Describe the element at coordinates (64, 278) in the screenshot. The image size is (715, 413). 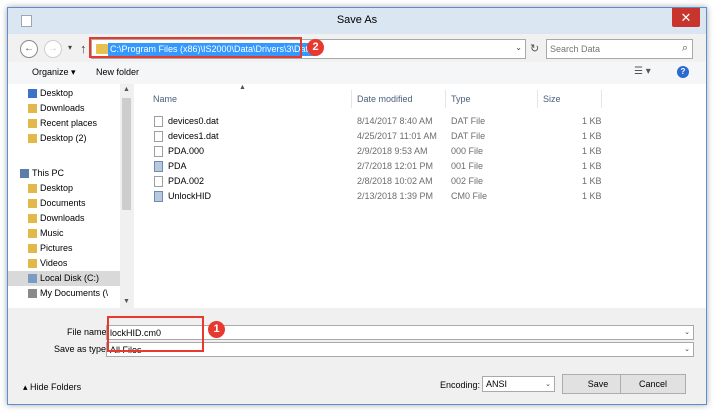
I see `nav-item-local-disk-c: Local Disk (C:)` at that location.